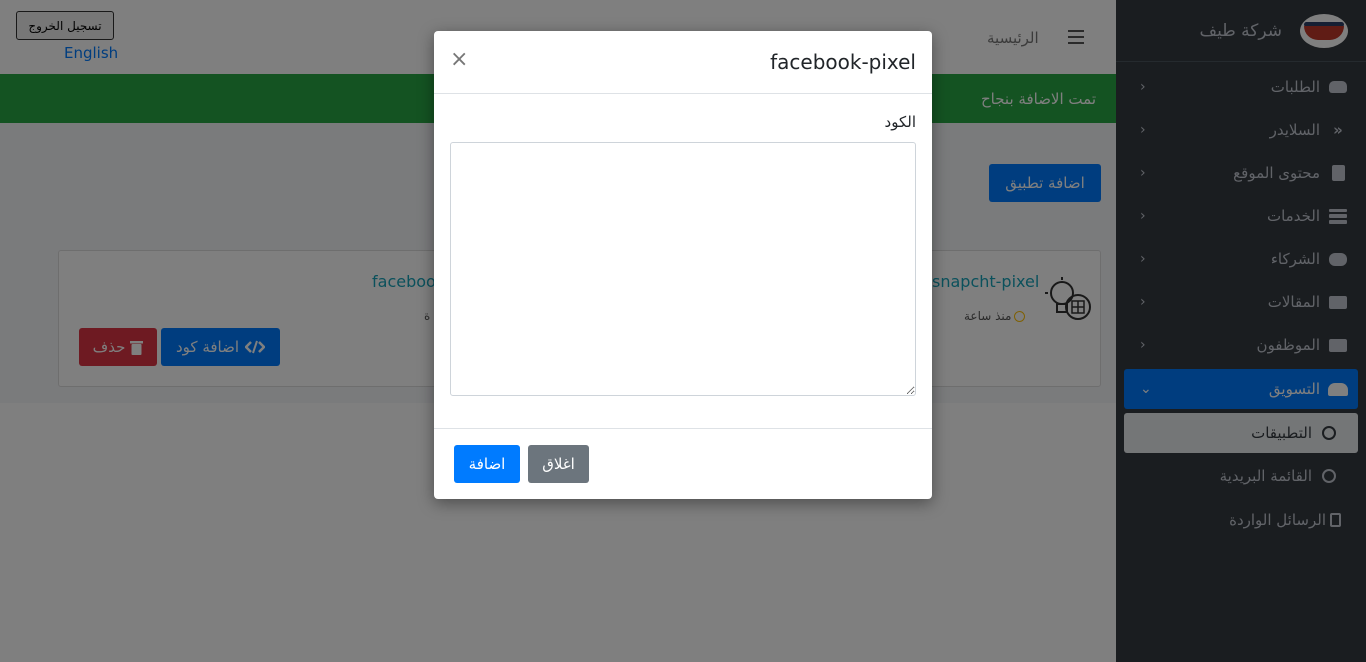 This screenshot has height=662, width=1366. Describe the element at coordinates (683, 62) in the screenshot. I see `modal-header: facebook-pixel ×` at that location.